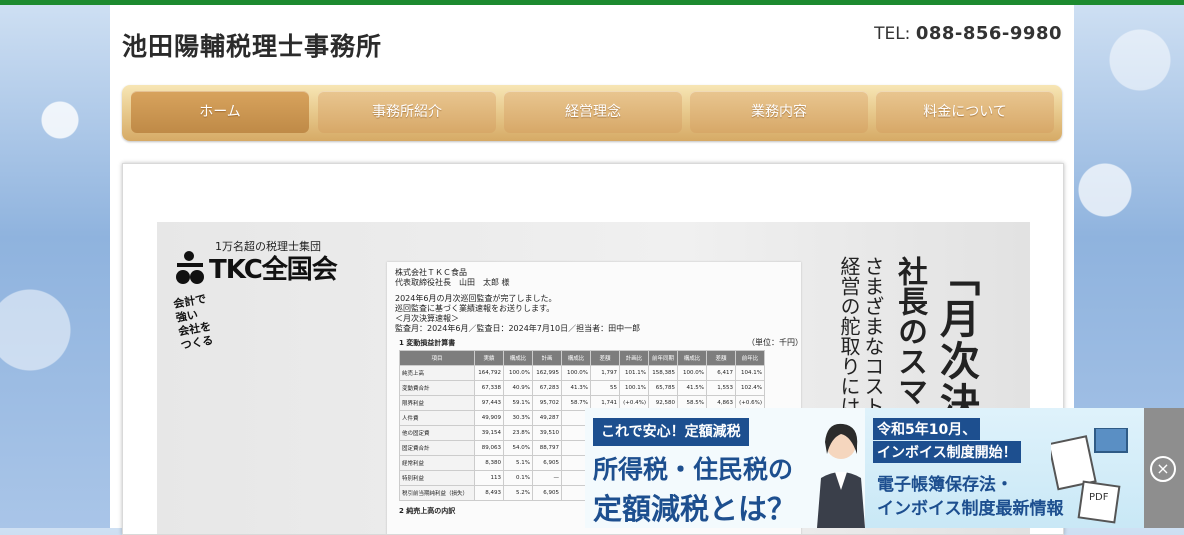 The image size is (1184, 535). Describe the element at coordinates (437, 373) in the screenshot. I see `table-cell: 純売上高` at that location.